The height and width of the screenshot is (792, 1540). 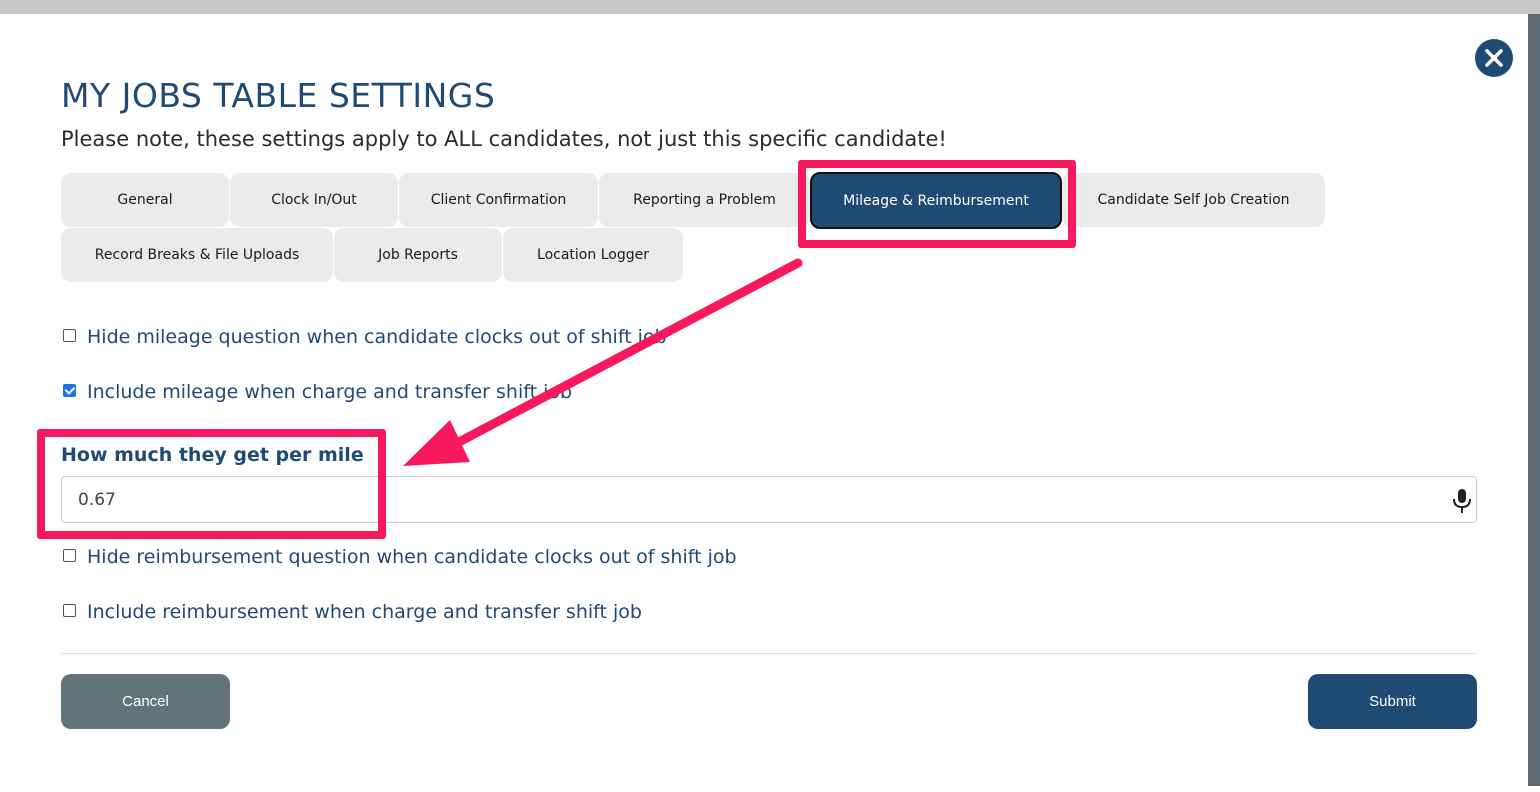 I want to click on tab-label: Location Logger, so click(x=593, y=255).